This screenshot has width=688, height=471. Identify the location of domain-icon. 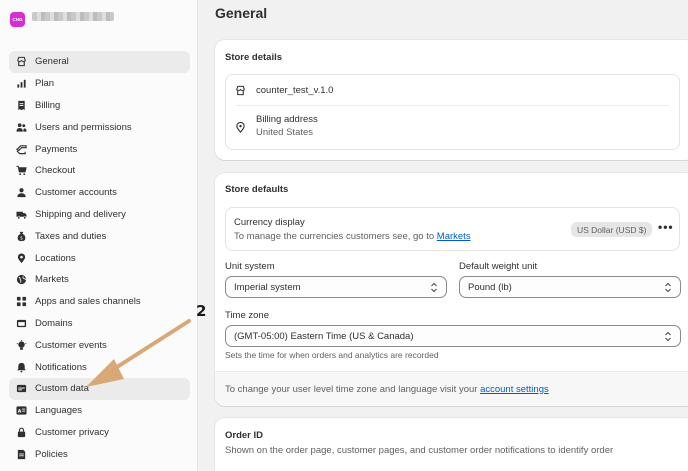
(21, 323).